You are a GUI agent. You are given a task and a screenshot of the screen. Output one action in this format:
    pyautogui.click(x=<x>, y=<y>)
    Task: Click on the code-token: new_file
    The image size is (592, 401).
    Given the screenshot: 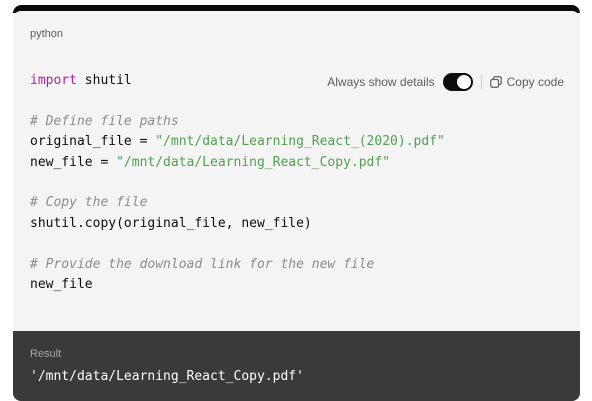 What is the action you would take?
    pyautogui.click(x=61, y=285)
    